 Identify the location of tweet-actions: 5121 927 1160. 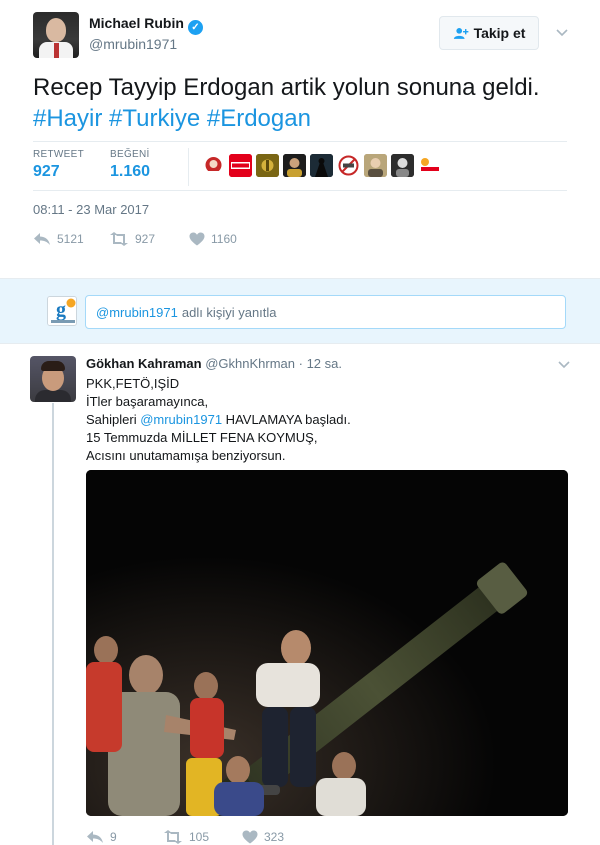
(183, 241).